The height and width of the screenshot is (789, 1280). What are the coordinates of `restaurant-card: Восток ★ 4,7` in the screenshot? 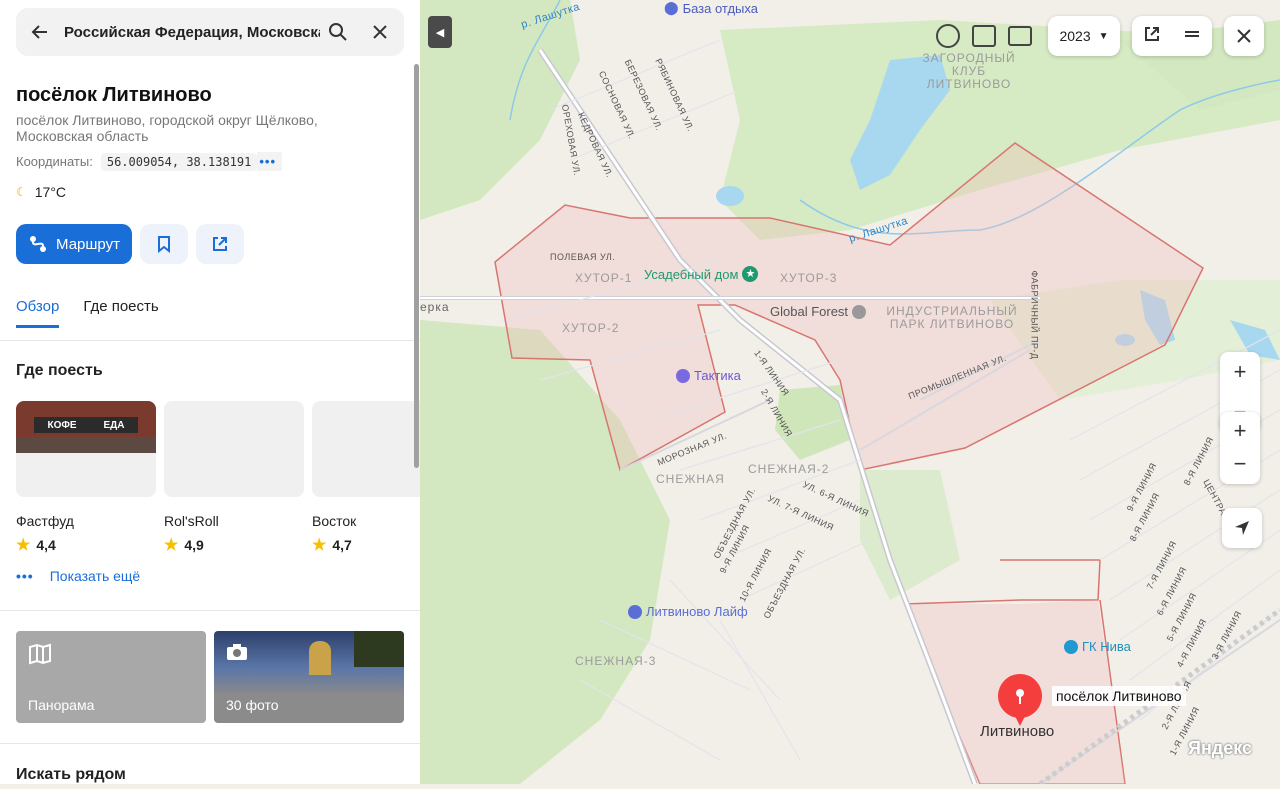 It's located at (366, 478).